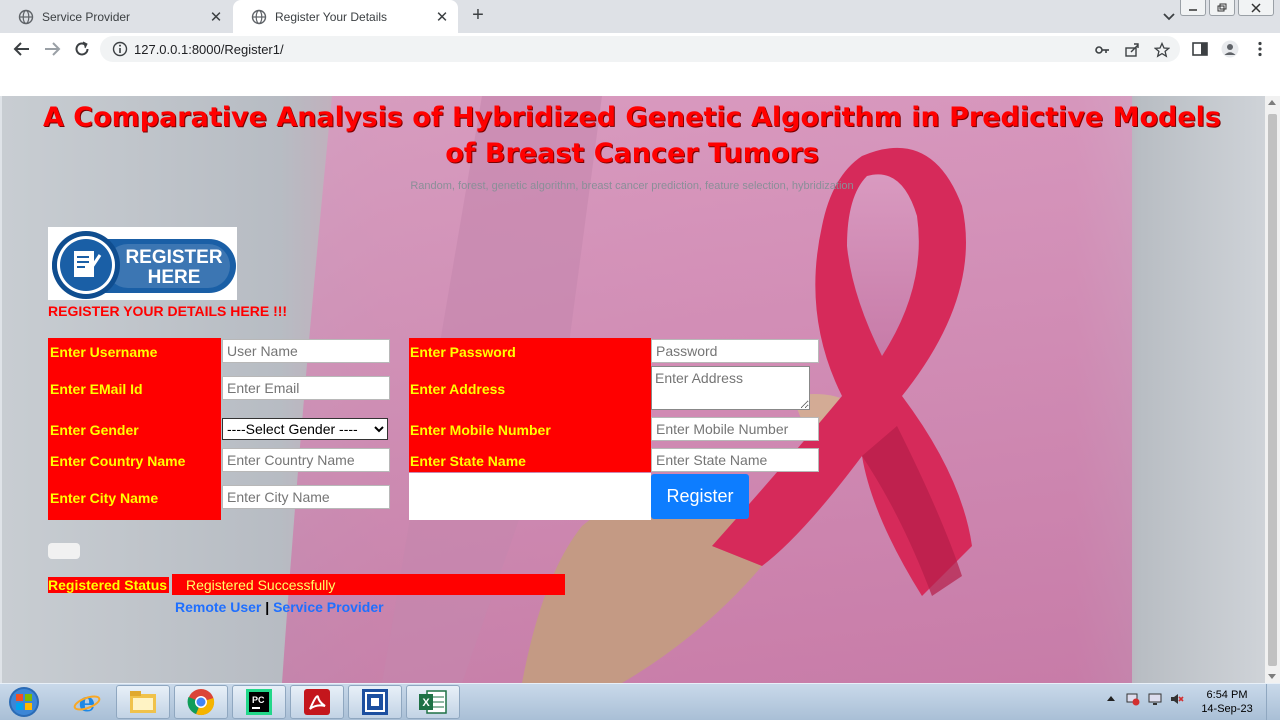 The width and height of the screenshot is (1280, 720). Describe the element at coordinates (1162, 50) in the screenshot. I see `star-icon` at that location.